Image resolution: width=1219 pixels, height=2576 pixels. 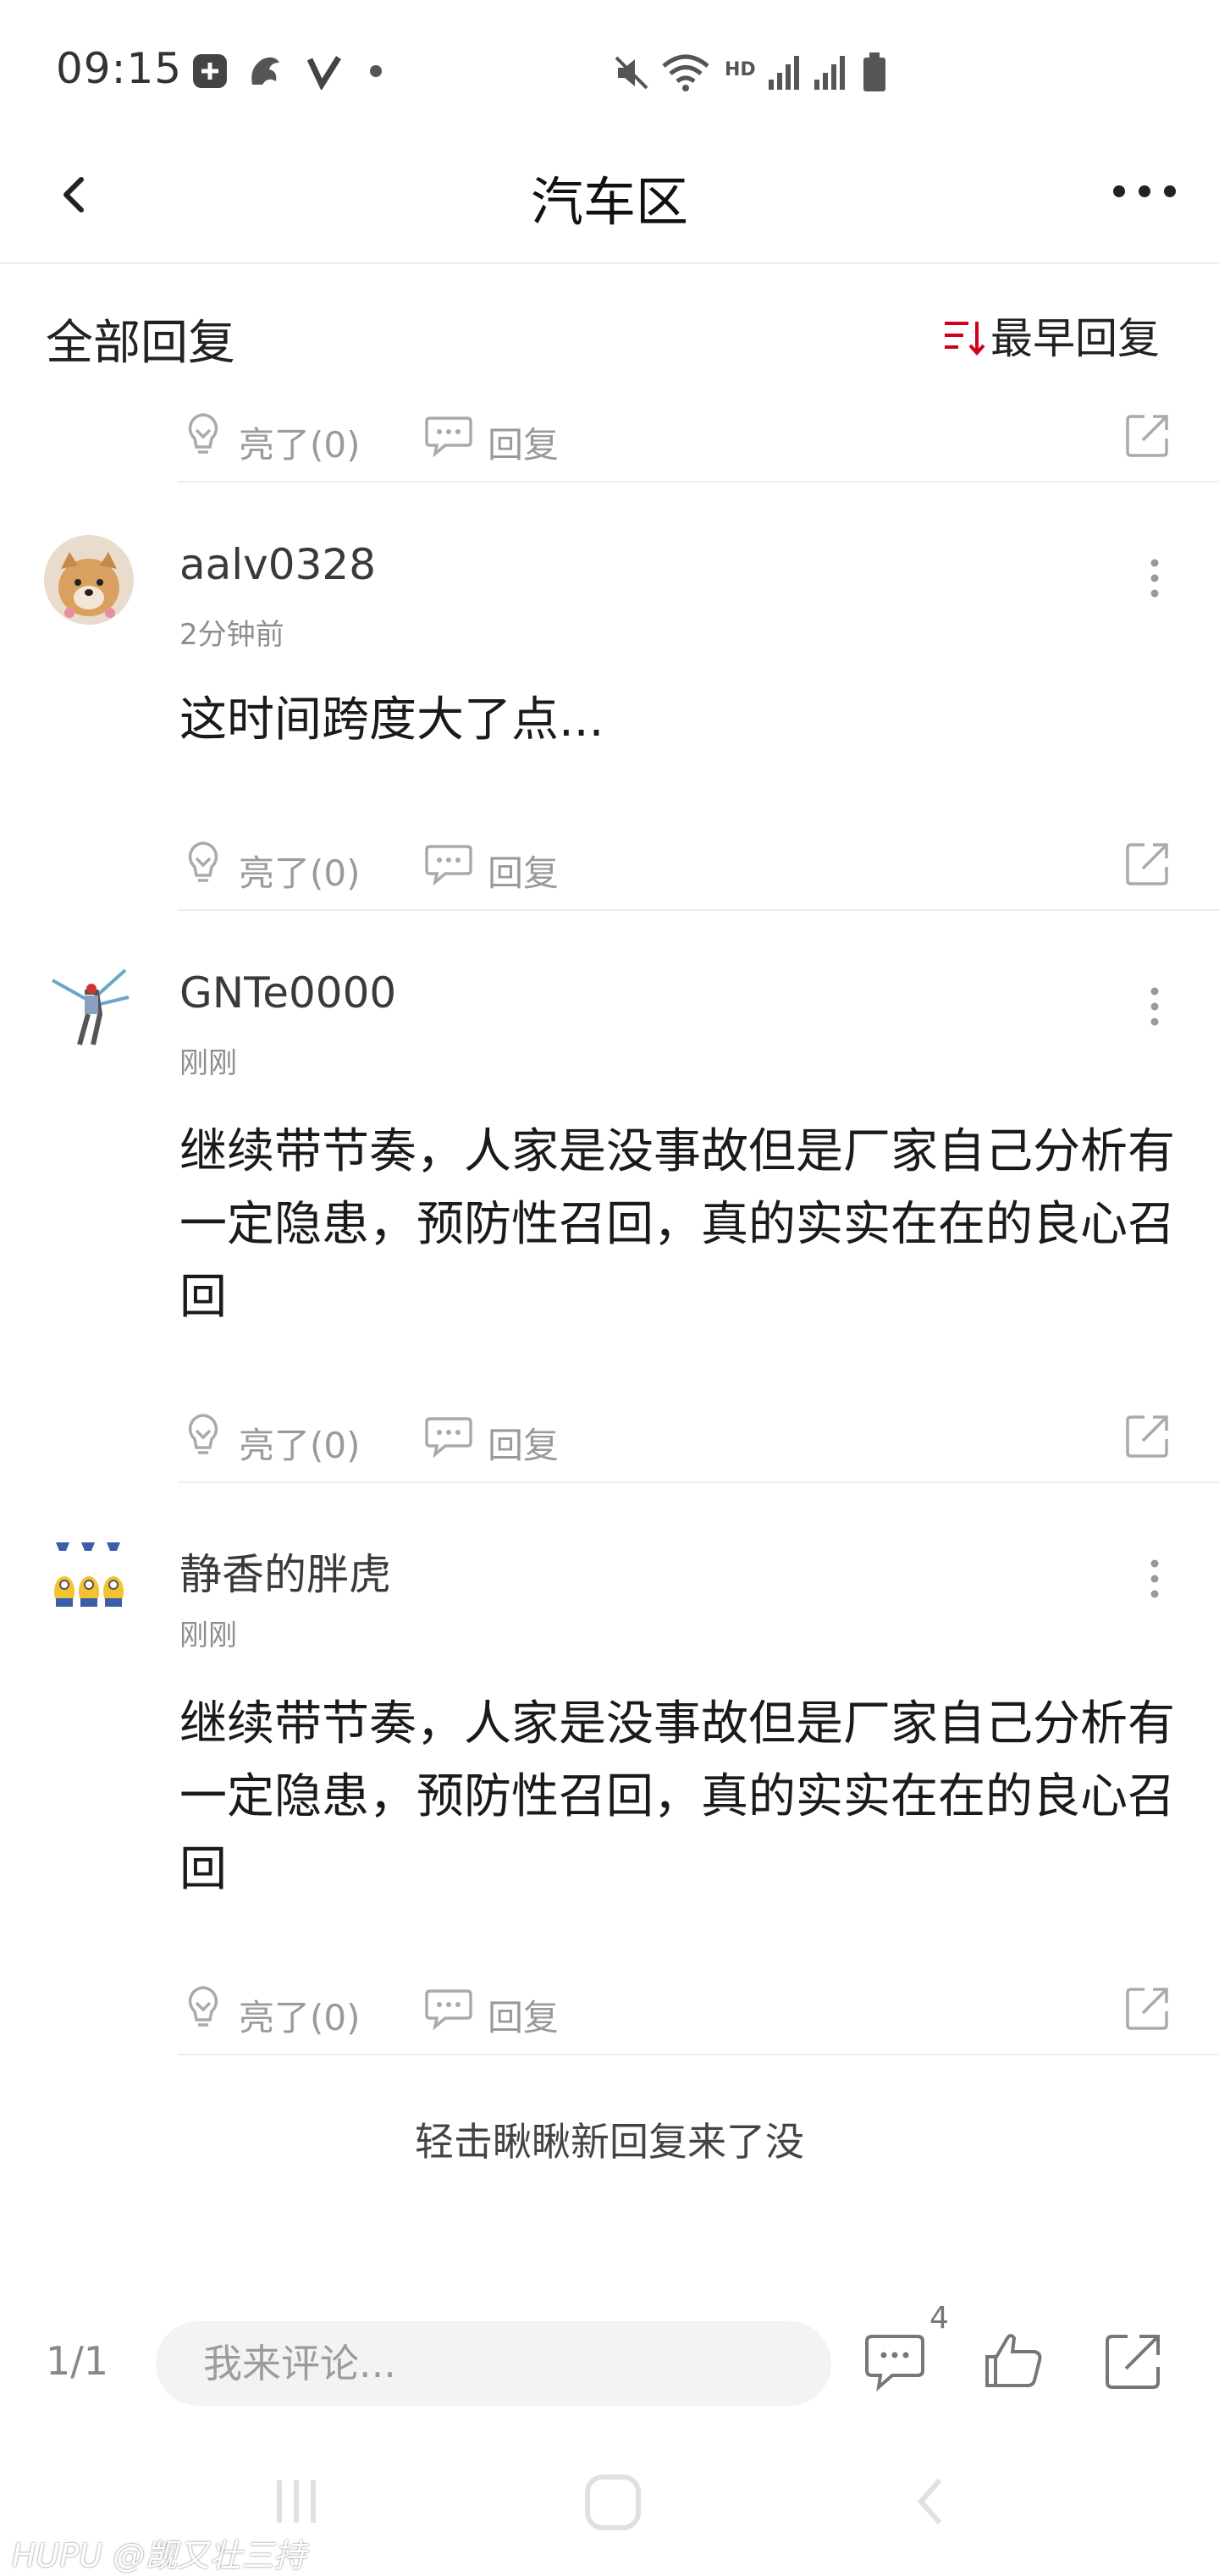 What do you see at coordinates (376, 71) in the screenshot?
I see `dot-icon` at bounding box center [376, 71].